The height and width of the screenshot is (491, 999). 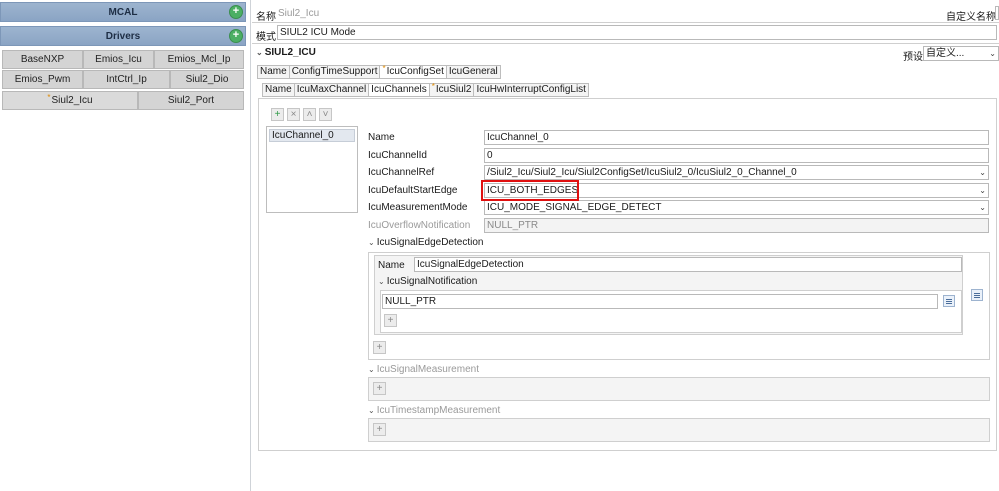 I want to click on signal-notification-field: NULL_PTR, so click(x=660, y=301).